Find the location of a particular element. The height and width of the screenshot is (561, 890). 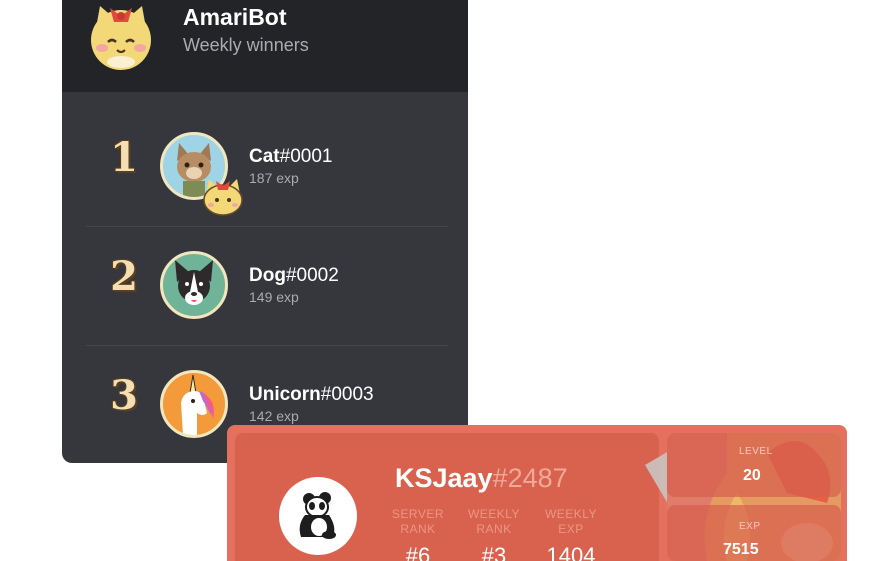

entry-exp: 149 exp is located at coordinates (274, 297).